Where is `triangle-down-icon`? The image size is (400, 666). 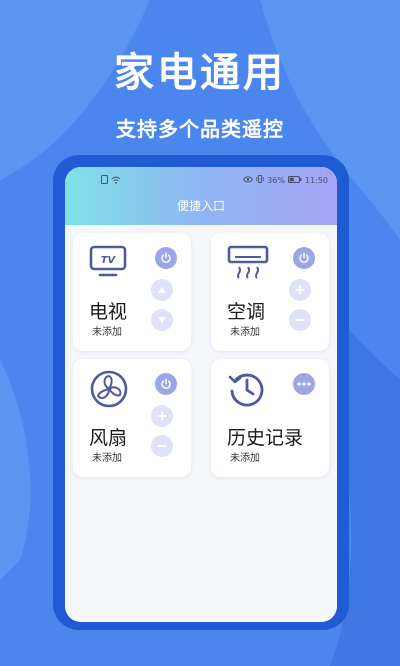
triangle-down-icon is located at coordinates (162, 320).